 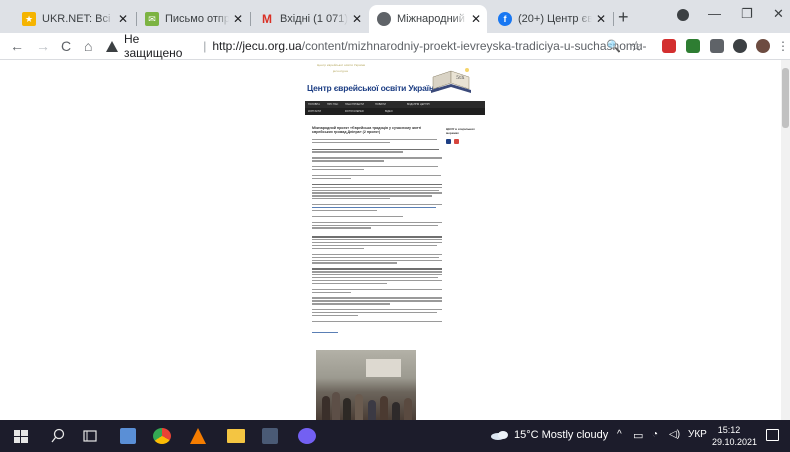 What do you see at coordinates (778, 14) in the screenshot?
I see `close-window-button: ✕` at bounding box center [778, 14].